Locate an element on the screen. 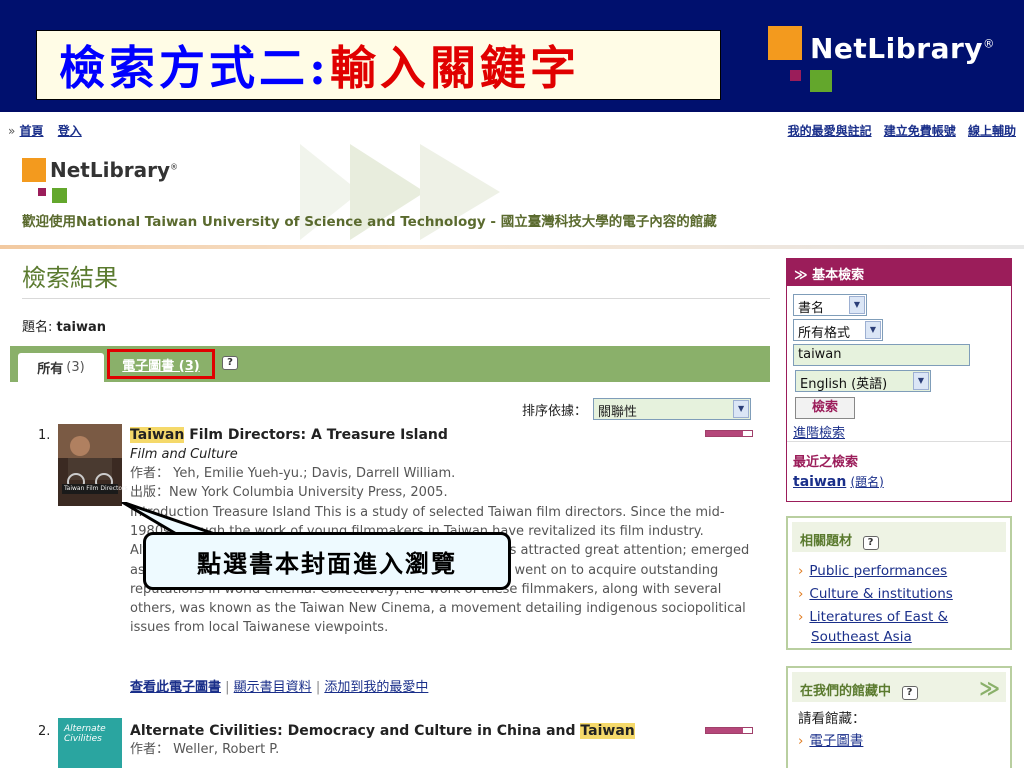 The height and width of the screenshot is (768, 1024). format-select: 所有格式 ▼ is located at coordinates (838, 330).